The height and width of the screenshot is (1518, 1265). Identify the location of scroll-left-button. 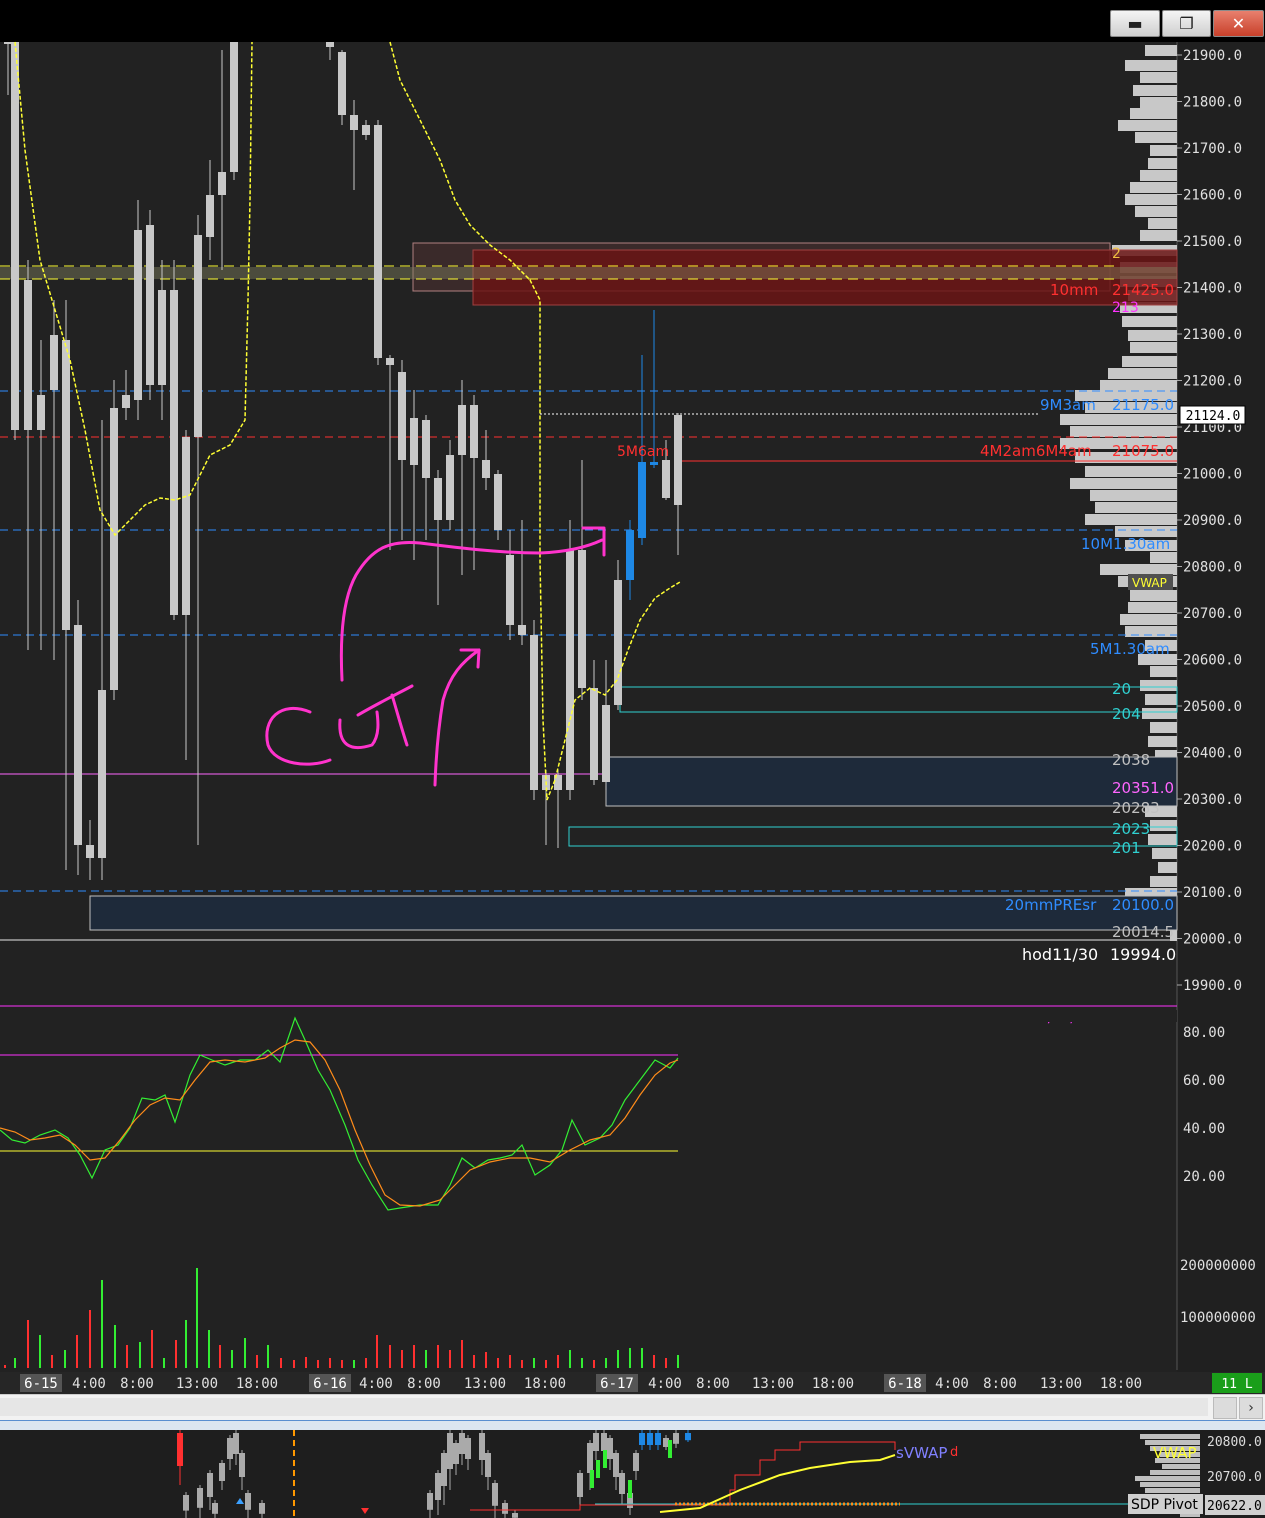
(1225, 1408).